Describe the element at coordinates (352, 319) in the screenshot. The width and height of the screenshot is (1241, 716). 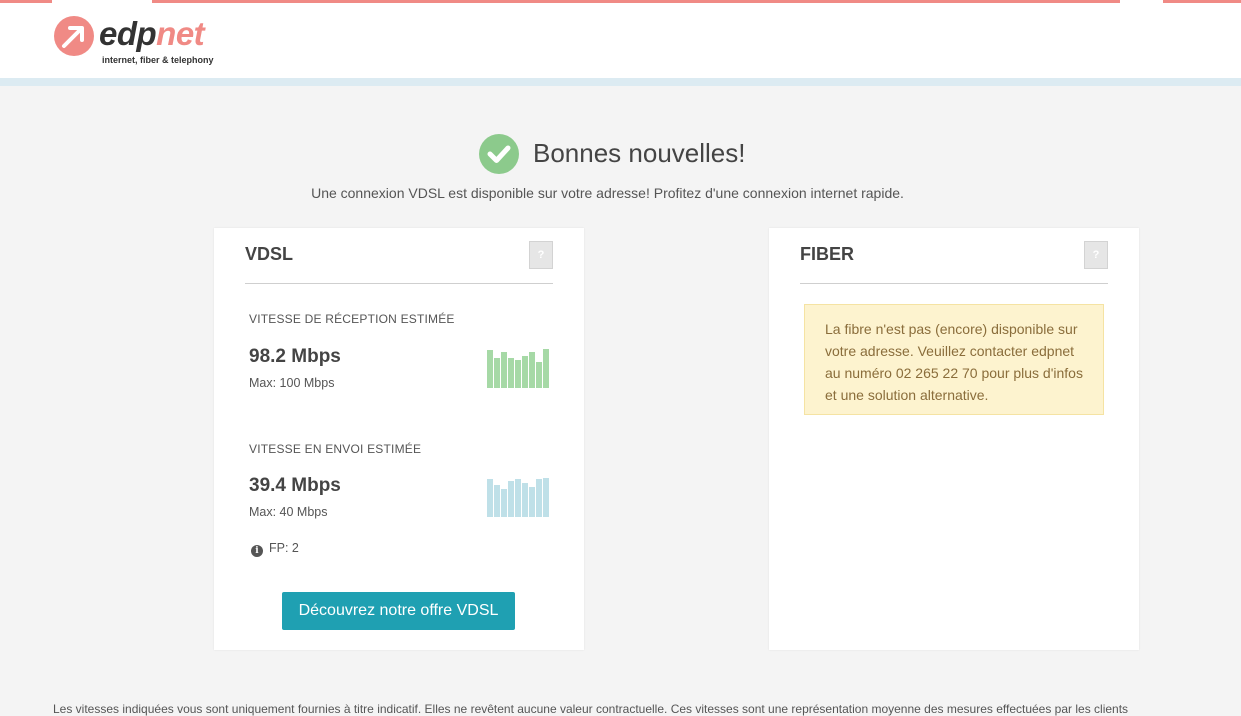
I see `download-speed-label: VITESSE DE RÉCEPTION ESTIMÉE` at that location.